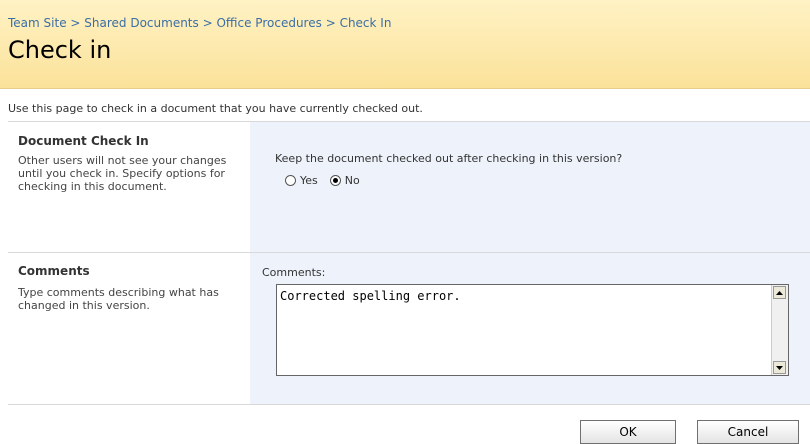 This screenshot has height=444, width=810. What do you see at coordinates (365, 23) in the screenshot?
I see `breadcrumb-item-check-in: Check In` at bounding box center [365, 23].